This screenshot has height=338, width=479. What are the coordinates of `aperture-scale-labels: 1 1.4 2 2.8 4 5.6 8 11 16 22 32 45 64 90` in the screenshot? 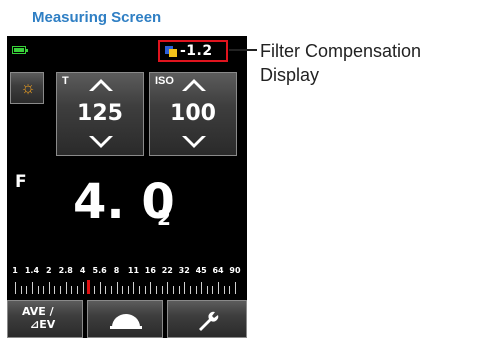 It's located at (127, 272).